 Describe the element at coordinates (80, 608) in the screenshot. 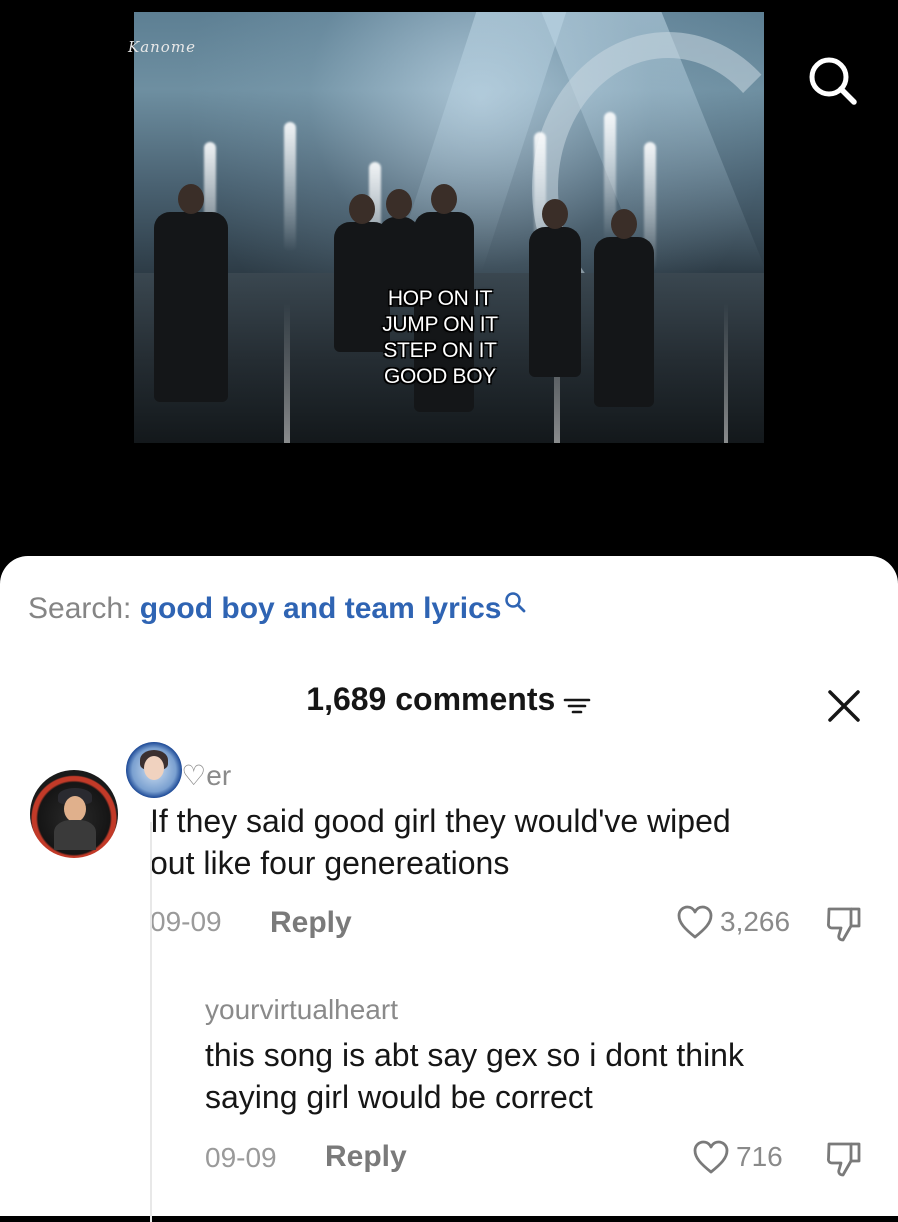

I see `search-prefix: Search:` at that location.